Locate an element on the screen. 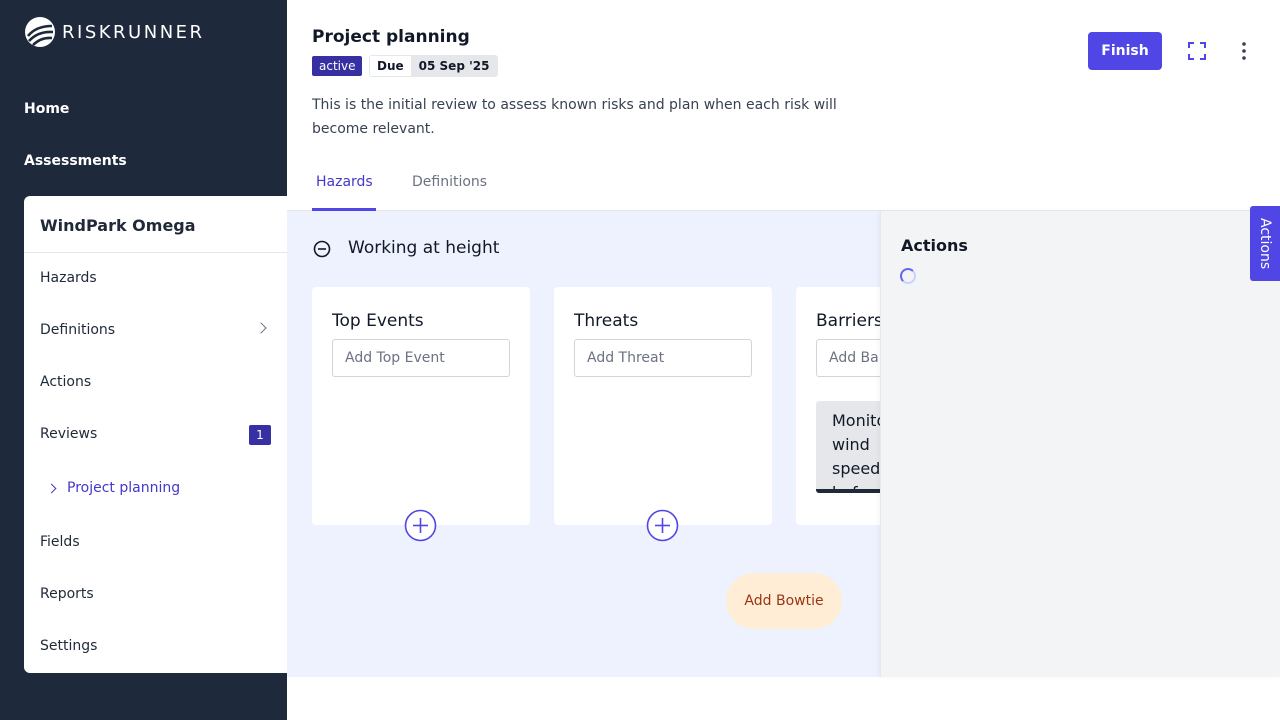 This screenshot has height=720, width=1280. actions-panel-title: Actions is located at coordinates (934, 245).